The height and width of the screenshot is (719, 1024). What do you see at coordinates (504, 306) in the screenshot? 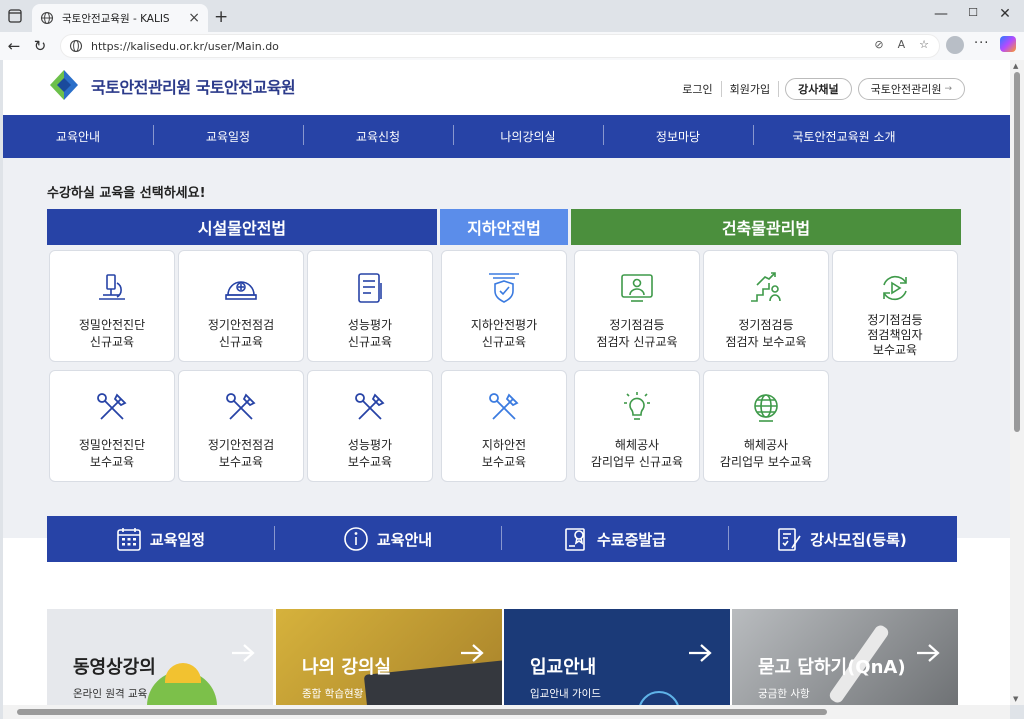
I see `course-card-underground-eval-new: 지하안전평가 신규교육` at bounding box center [504, 306].